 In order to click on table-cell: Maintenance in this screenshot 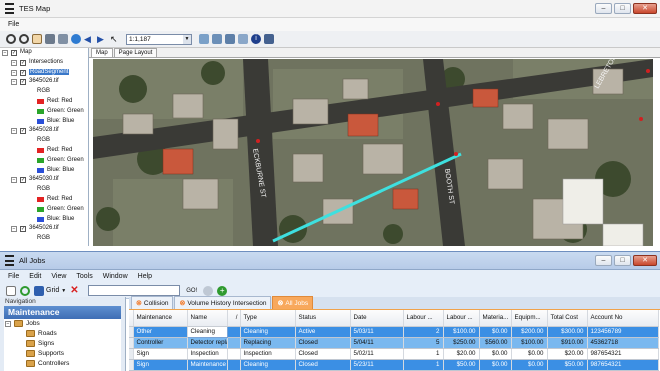, I will do `click(207, 365)`.